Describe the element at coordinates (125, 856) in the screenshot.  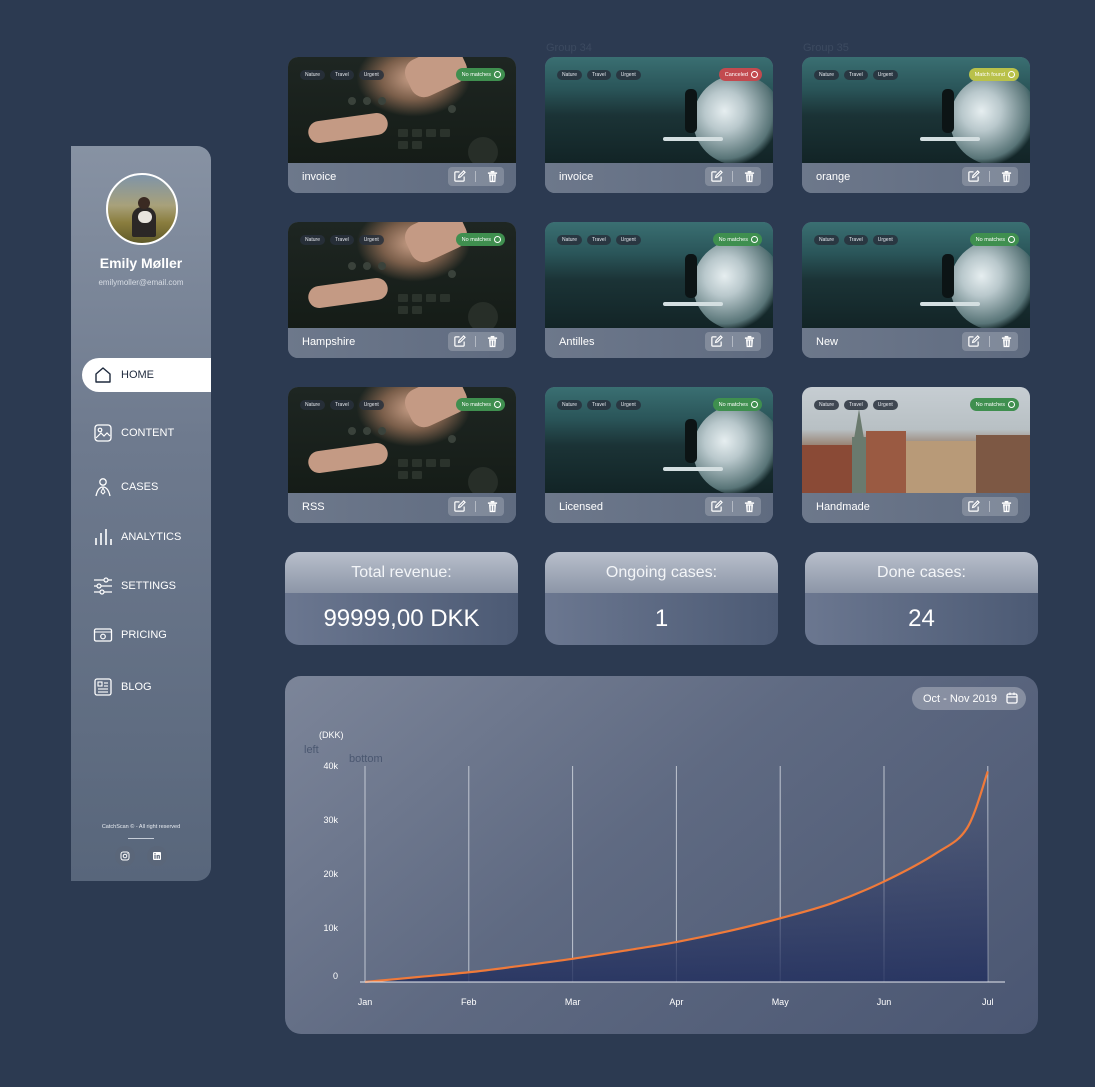
I see `instagram-icon` at that location.